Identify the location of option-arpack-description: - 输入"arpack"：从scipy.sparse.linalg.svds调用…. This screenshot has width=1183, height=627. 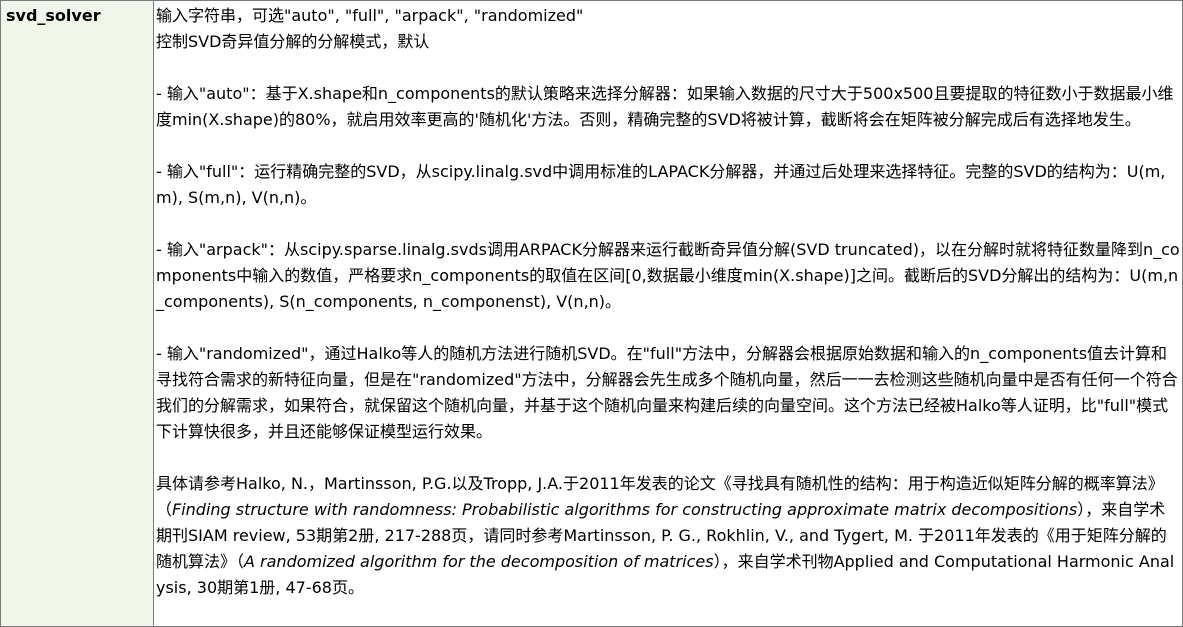
(668, 275).